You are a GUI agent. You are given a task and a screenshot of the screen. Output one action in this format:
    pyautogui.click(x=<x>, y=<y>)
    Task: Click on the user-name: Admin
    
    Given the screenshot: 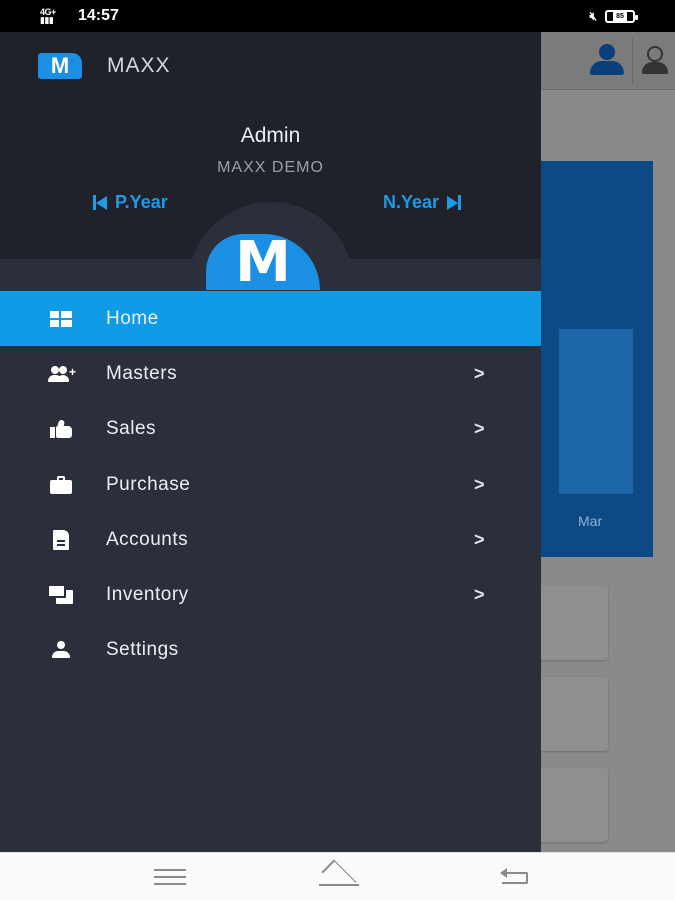 What is the action you would take?
    pyautogui.click(x=270, y=135)
    